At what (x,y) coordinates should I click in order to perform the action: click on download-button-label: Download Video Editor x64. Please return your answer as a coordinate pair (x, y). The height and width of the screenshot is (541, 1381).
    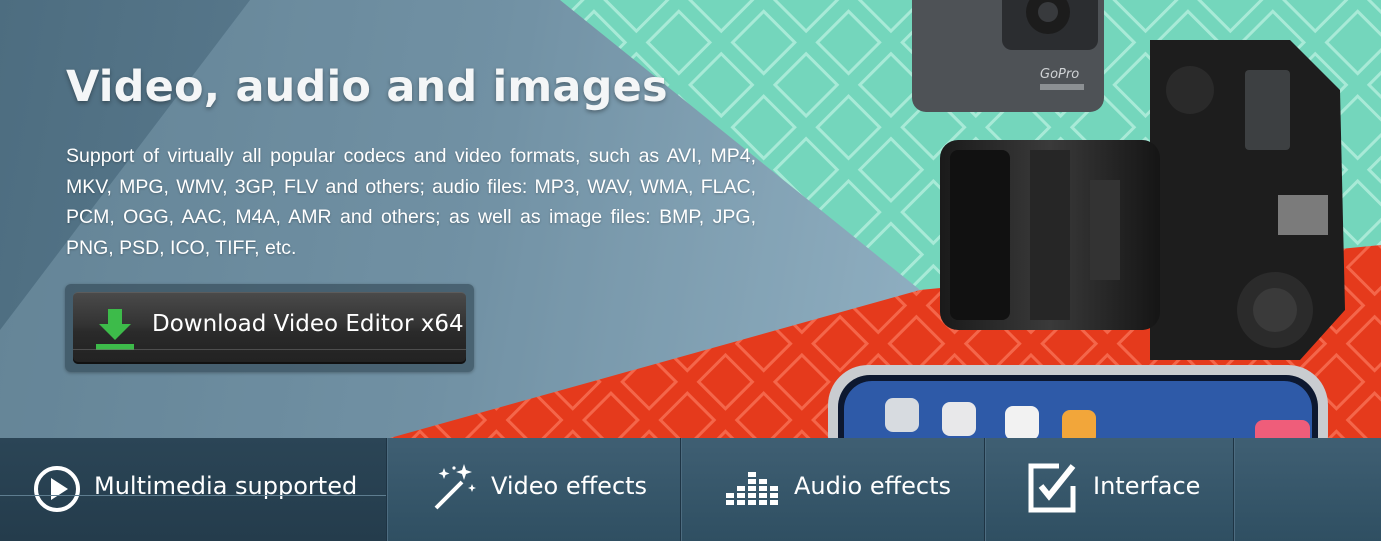
    Looking at the image, I should click on (308, 324).